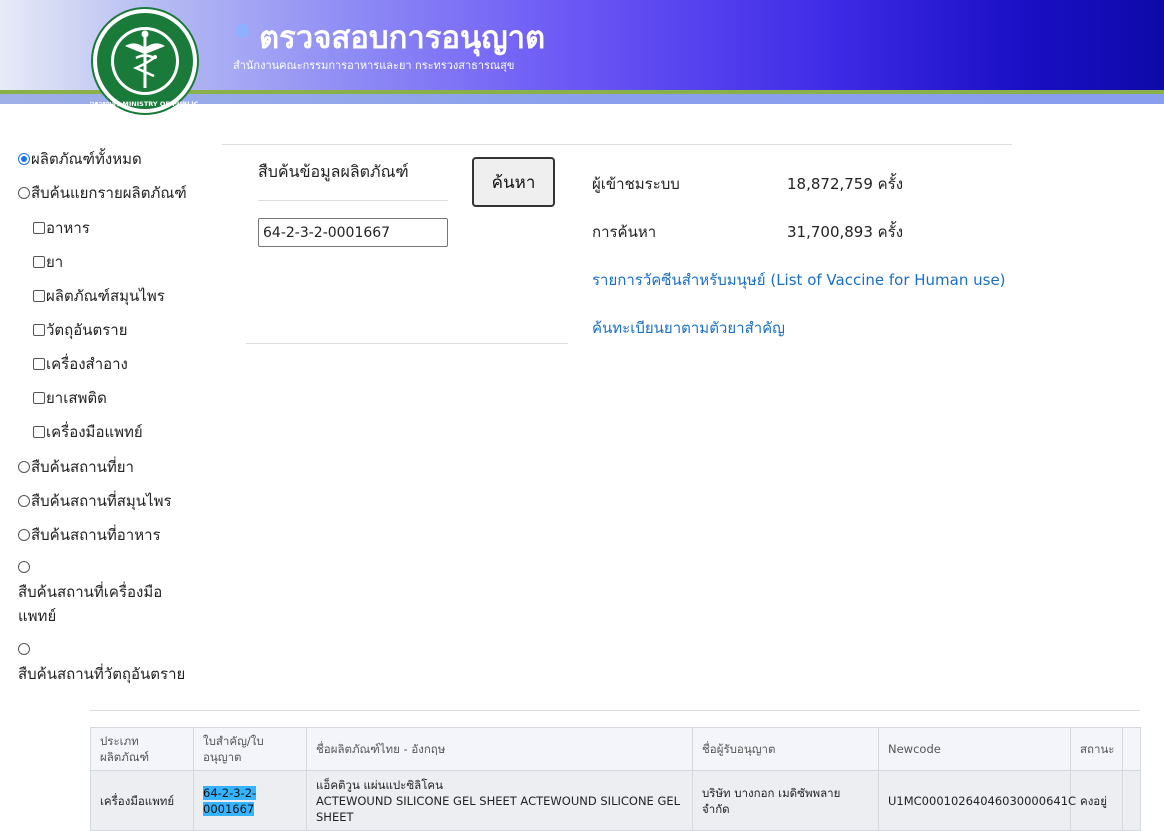  Describe the element at coordinates (142, 800) in the screenshot. I see `cell-type: เครื่องมือแพทย์` at that location.